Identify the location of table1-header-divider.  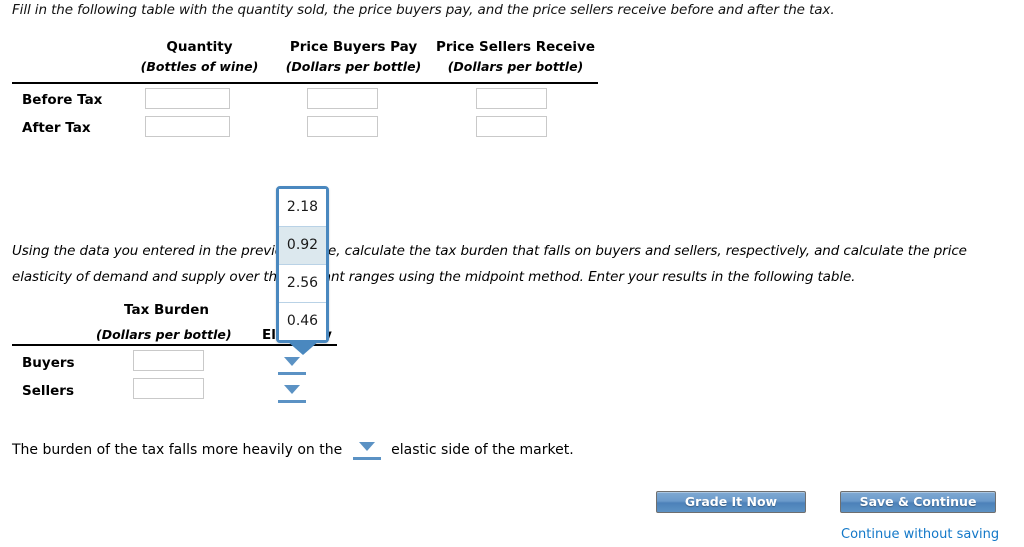
(305, 83).